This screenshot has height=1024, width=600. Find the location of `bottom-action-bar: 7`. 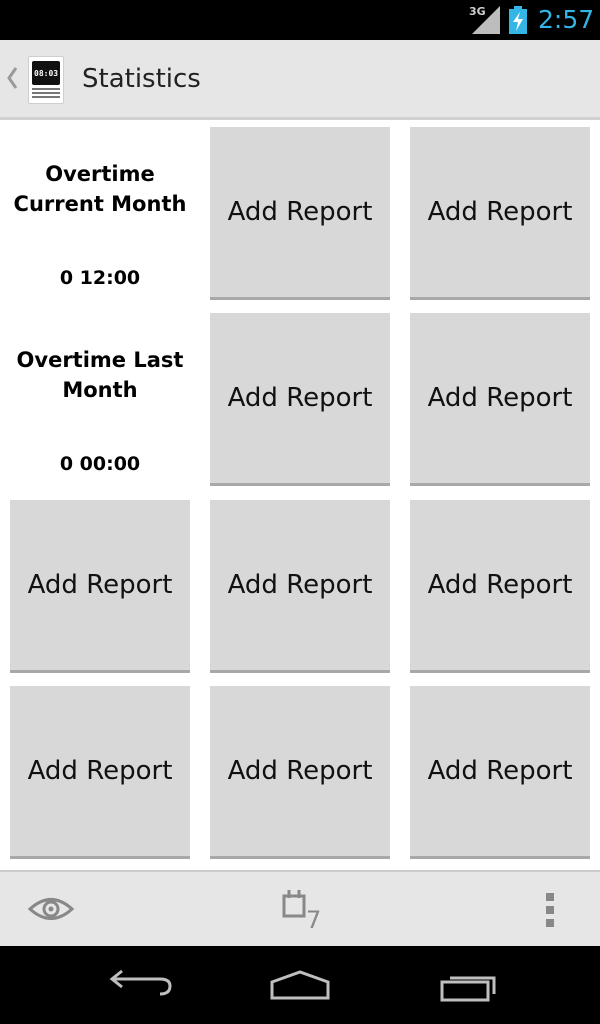

bottom-action-bar: 7 is located at coordinates (300, 908).